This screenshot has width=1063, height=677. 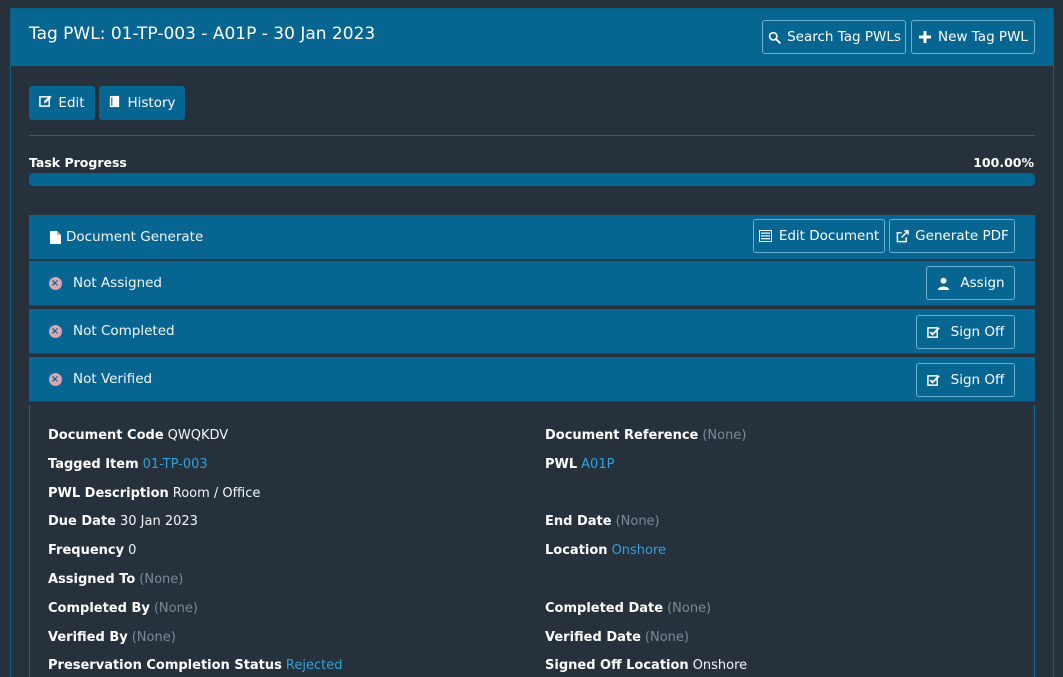 What do you see at coordinates (175, 464) in the screenshot?
I see `tagged-item-link: 01-TP-003` at bounding box center [175, 464].